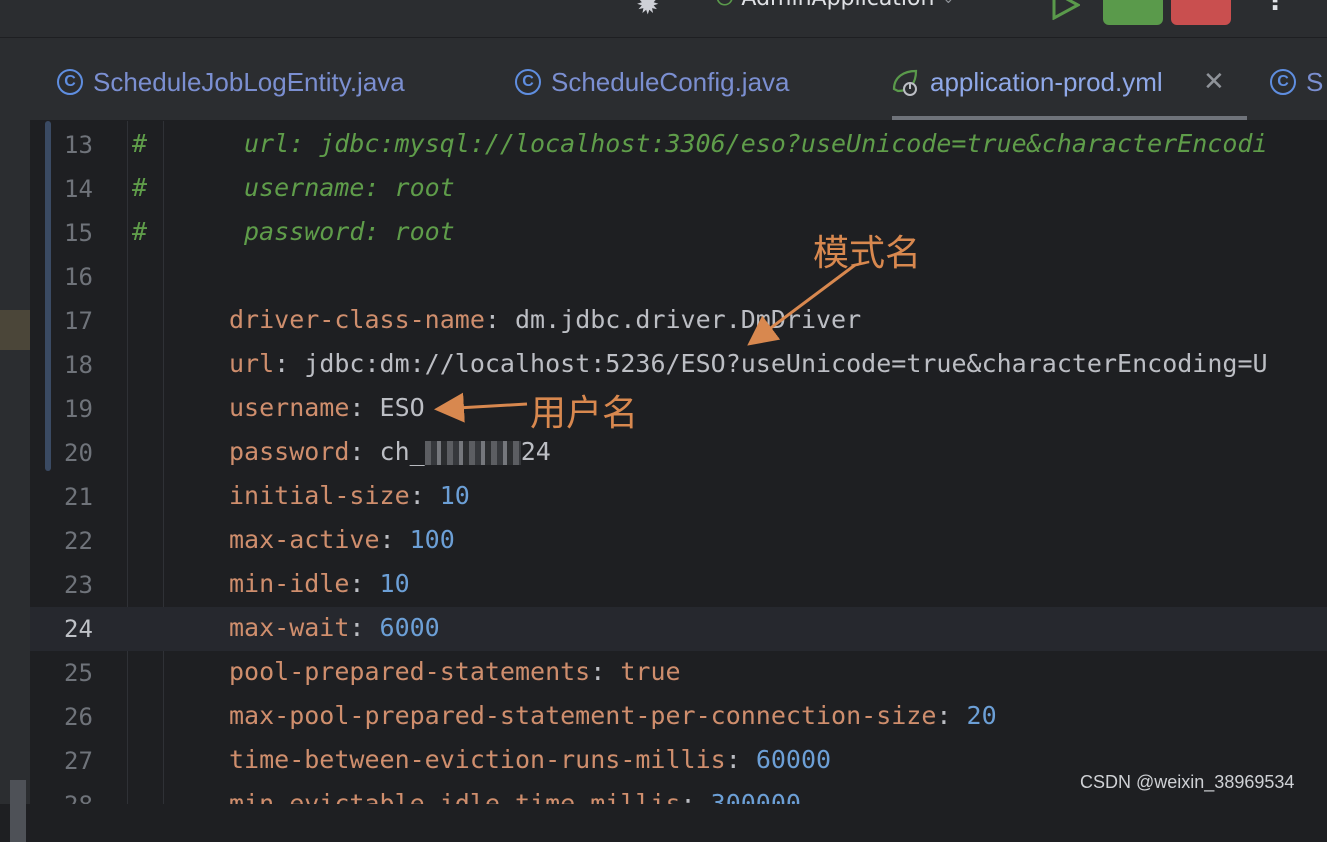  Describe the element at coordinates (78, 189) in the screenshot. I see `line-number: 14` at that location.